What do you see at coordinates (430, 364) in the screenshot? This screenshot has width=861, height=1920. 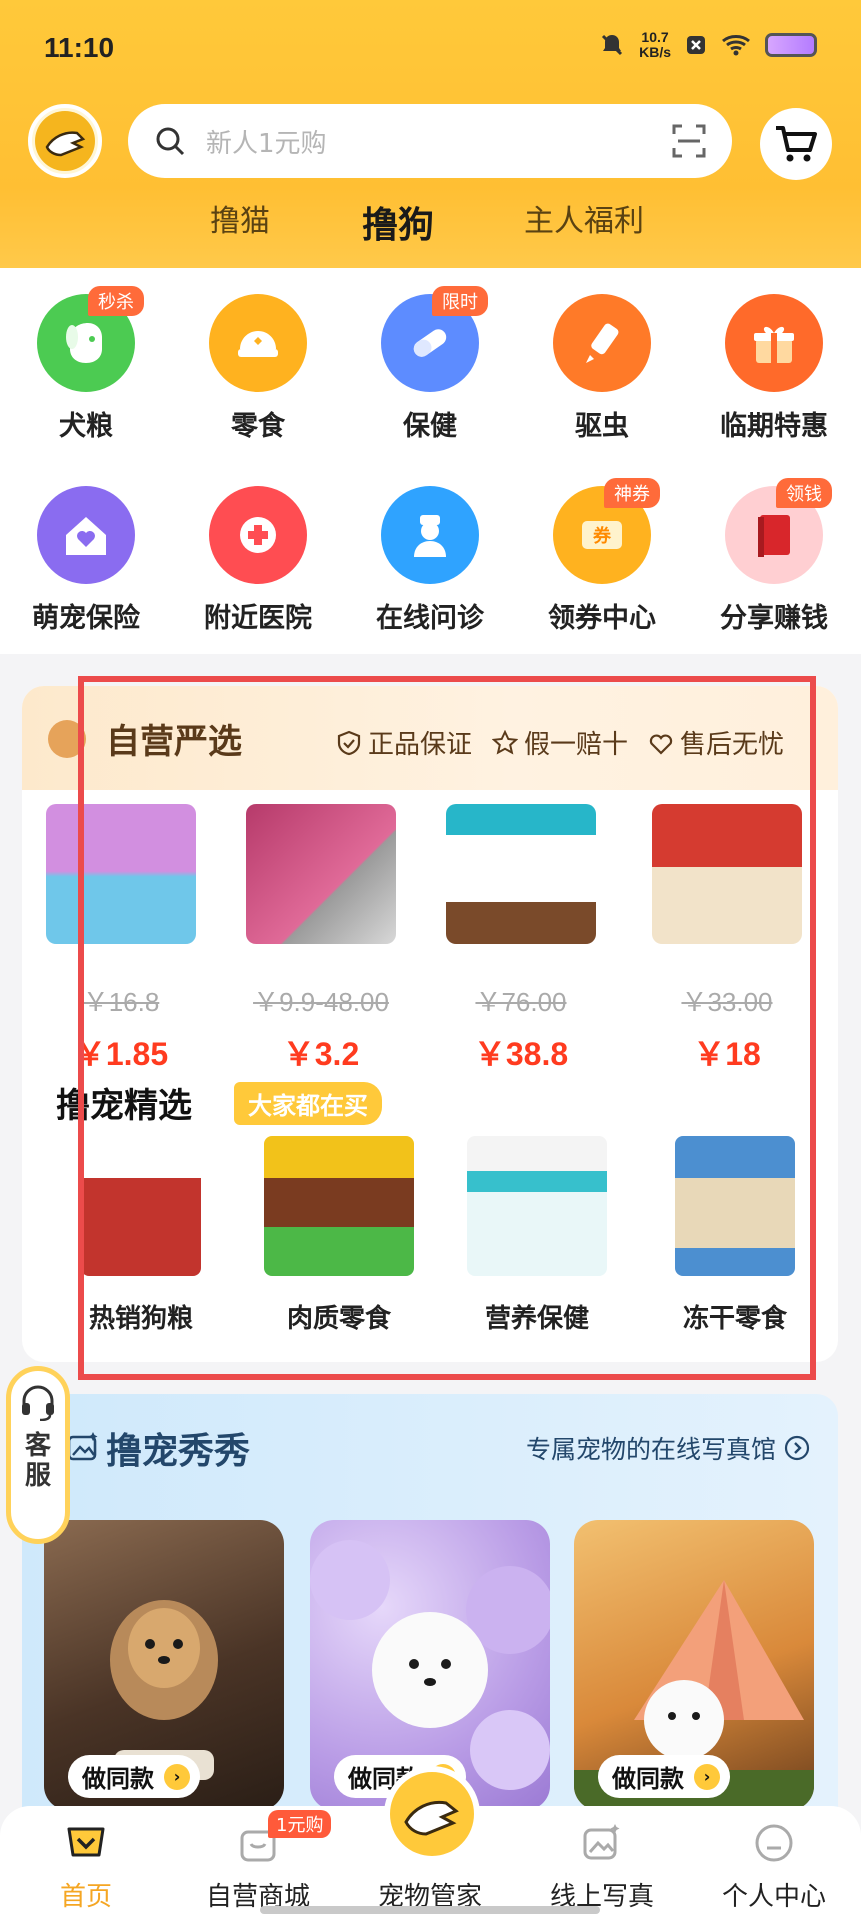 I see `category-health: 限时 保健` at bounding box center [430, 364].